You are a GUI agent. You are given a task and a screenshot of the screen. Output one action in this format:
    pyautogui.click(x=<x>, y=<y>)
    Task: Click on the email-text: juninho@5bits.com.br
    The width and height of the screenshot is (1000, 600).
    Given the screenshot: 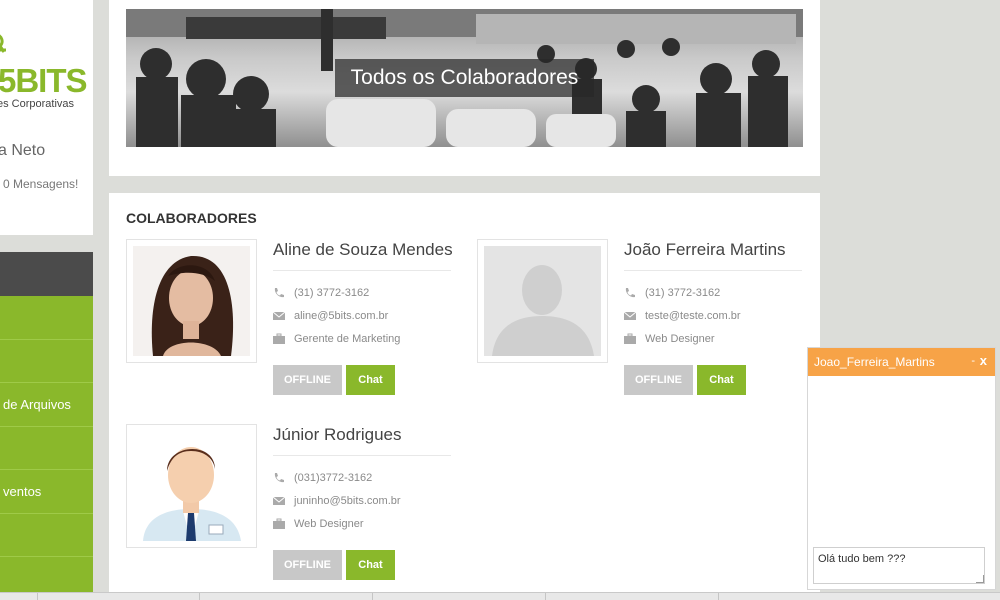 What is the action you would take?
    pyautogui.click(x=347, y=501)
    